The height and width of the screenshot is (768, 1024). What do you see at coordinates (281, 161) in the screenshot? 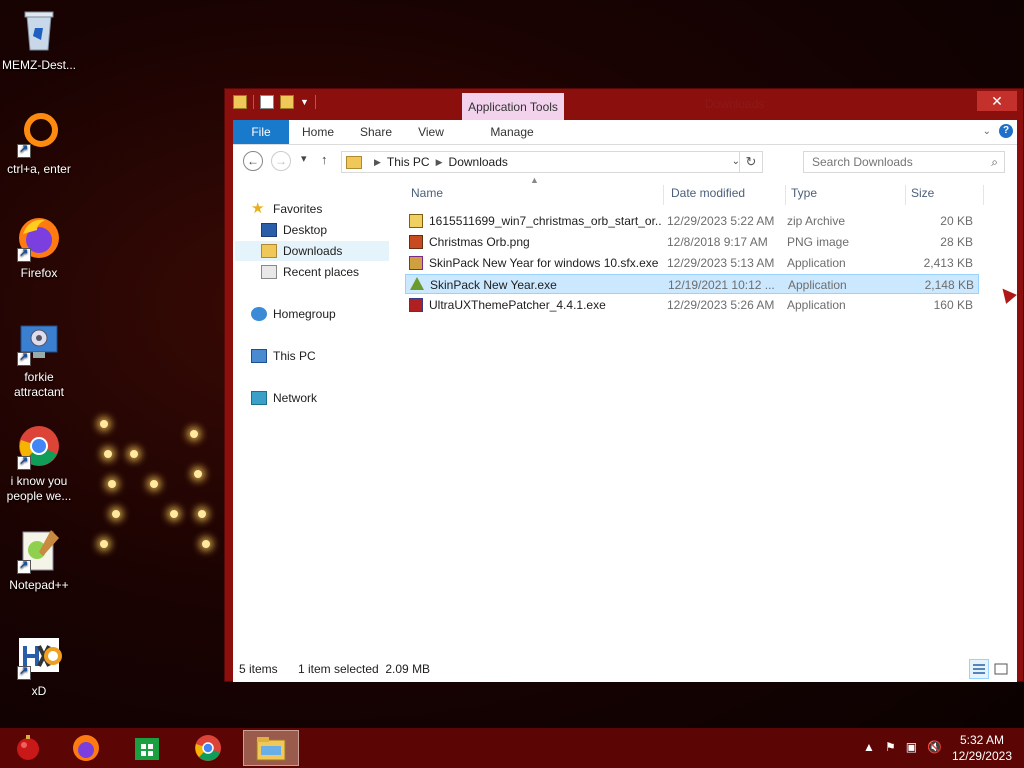
I see `forward-button: →` at bounding box center [281, 161].